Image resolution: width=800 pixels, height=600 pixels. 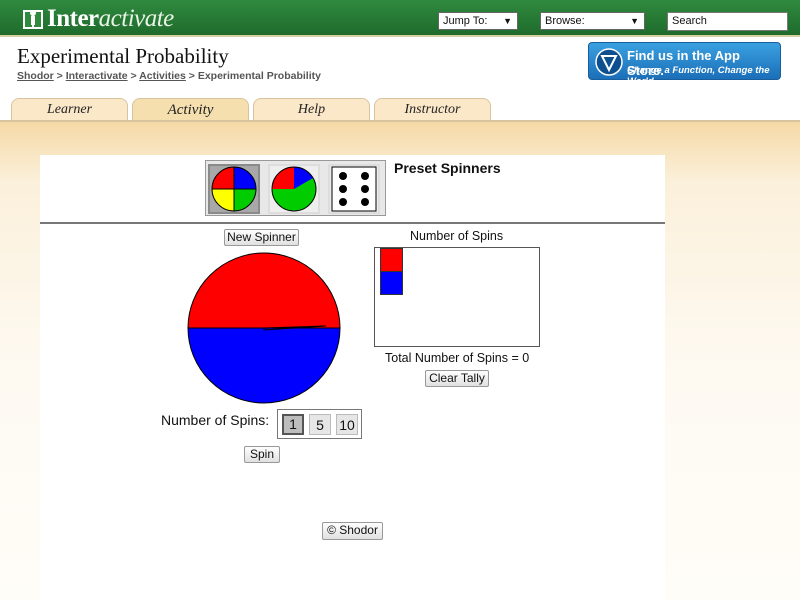 What do you see at coordinates (162, 76) in the screenshot?
I see `breadcrumb-activities-link: Activities` at bounding box center [162, 76].